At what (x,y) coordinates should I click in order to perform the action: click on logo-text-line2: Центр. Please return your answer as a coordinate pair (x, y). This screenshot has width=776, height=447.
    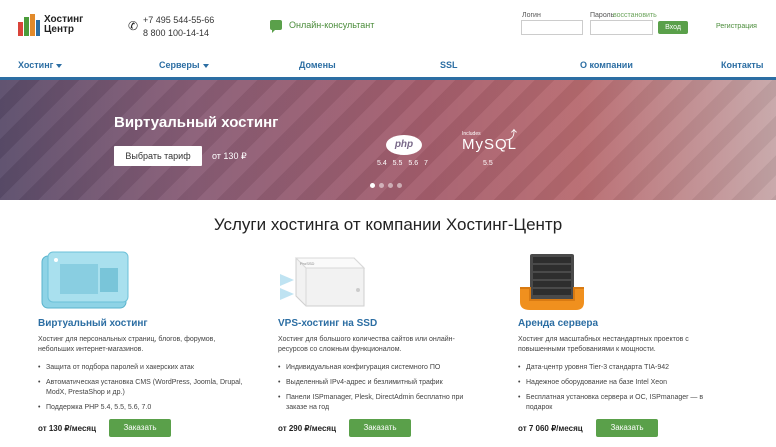
    Looking at the image, I should click on (59, 29).